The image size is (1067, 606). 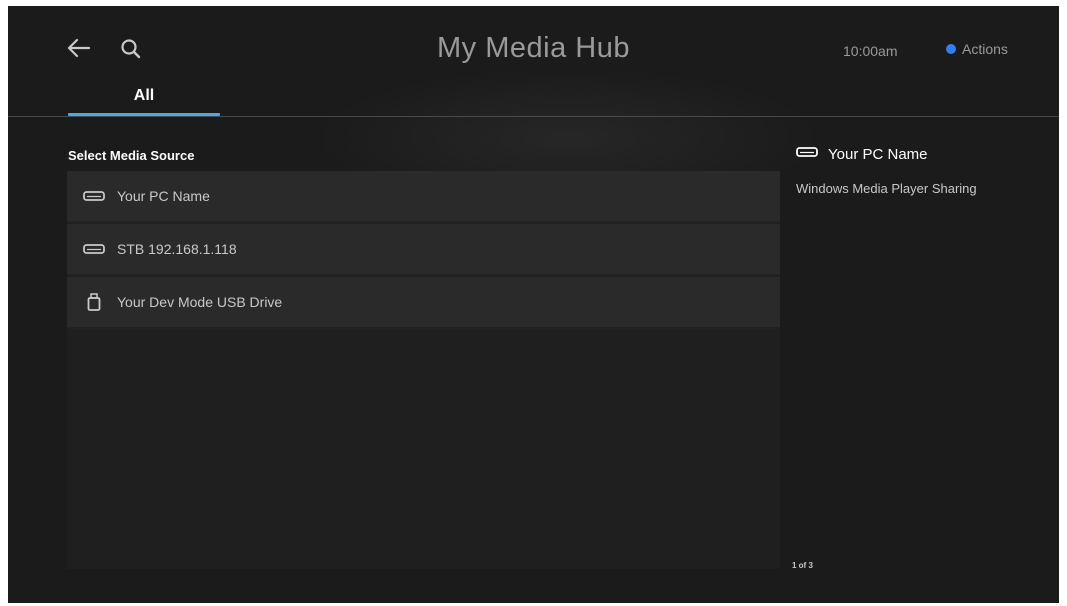 I want to click on detail-title: Your PC Name, so click(x=878, y=154).